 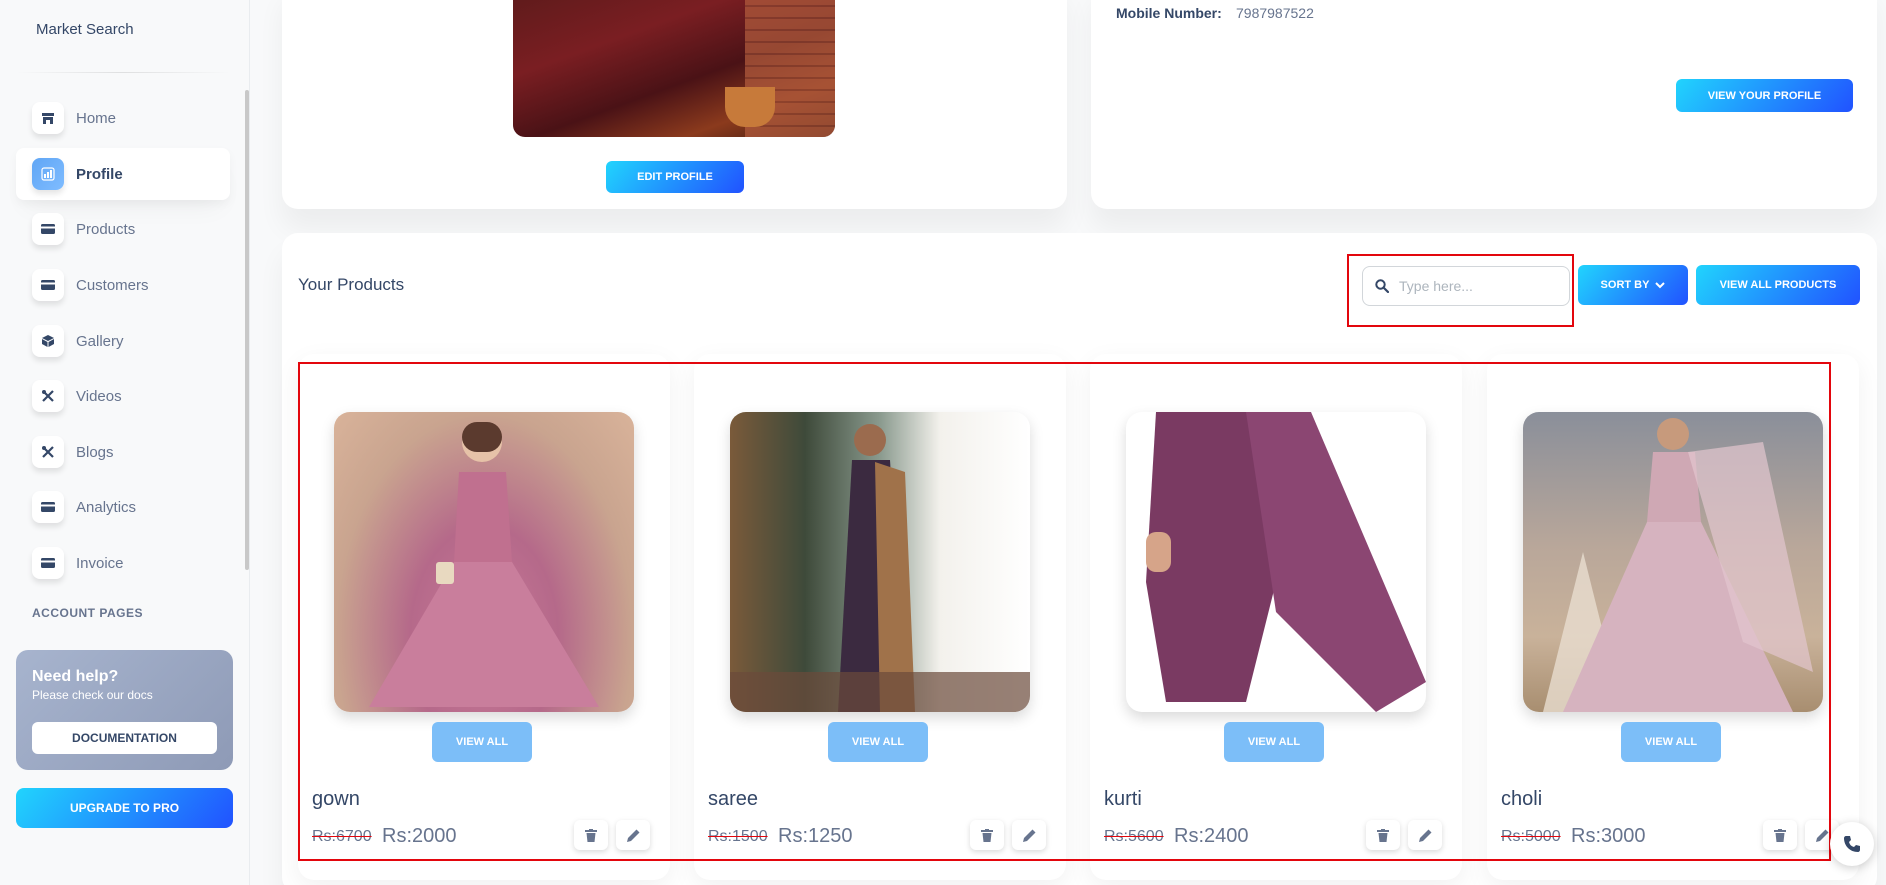 I want to click on phone-call-button, so click(x=1852, y=844).